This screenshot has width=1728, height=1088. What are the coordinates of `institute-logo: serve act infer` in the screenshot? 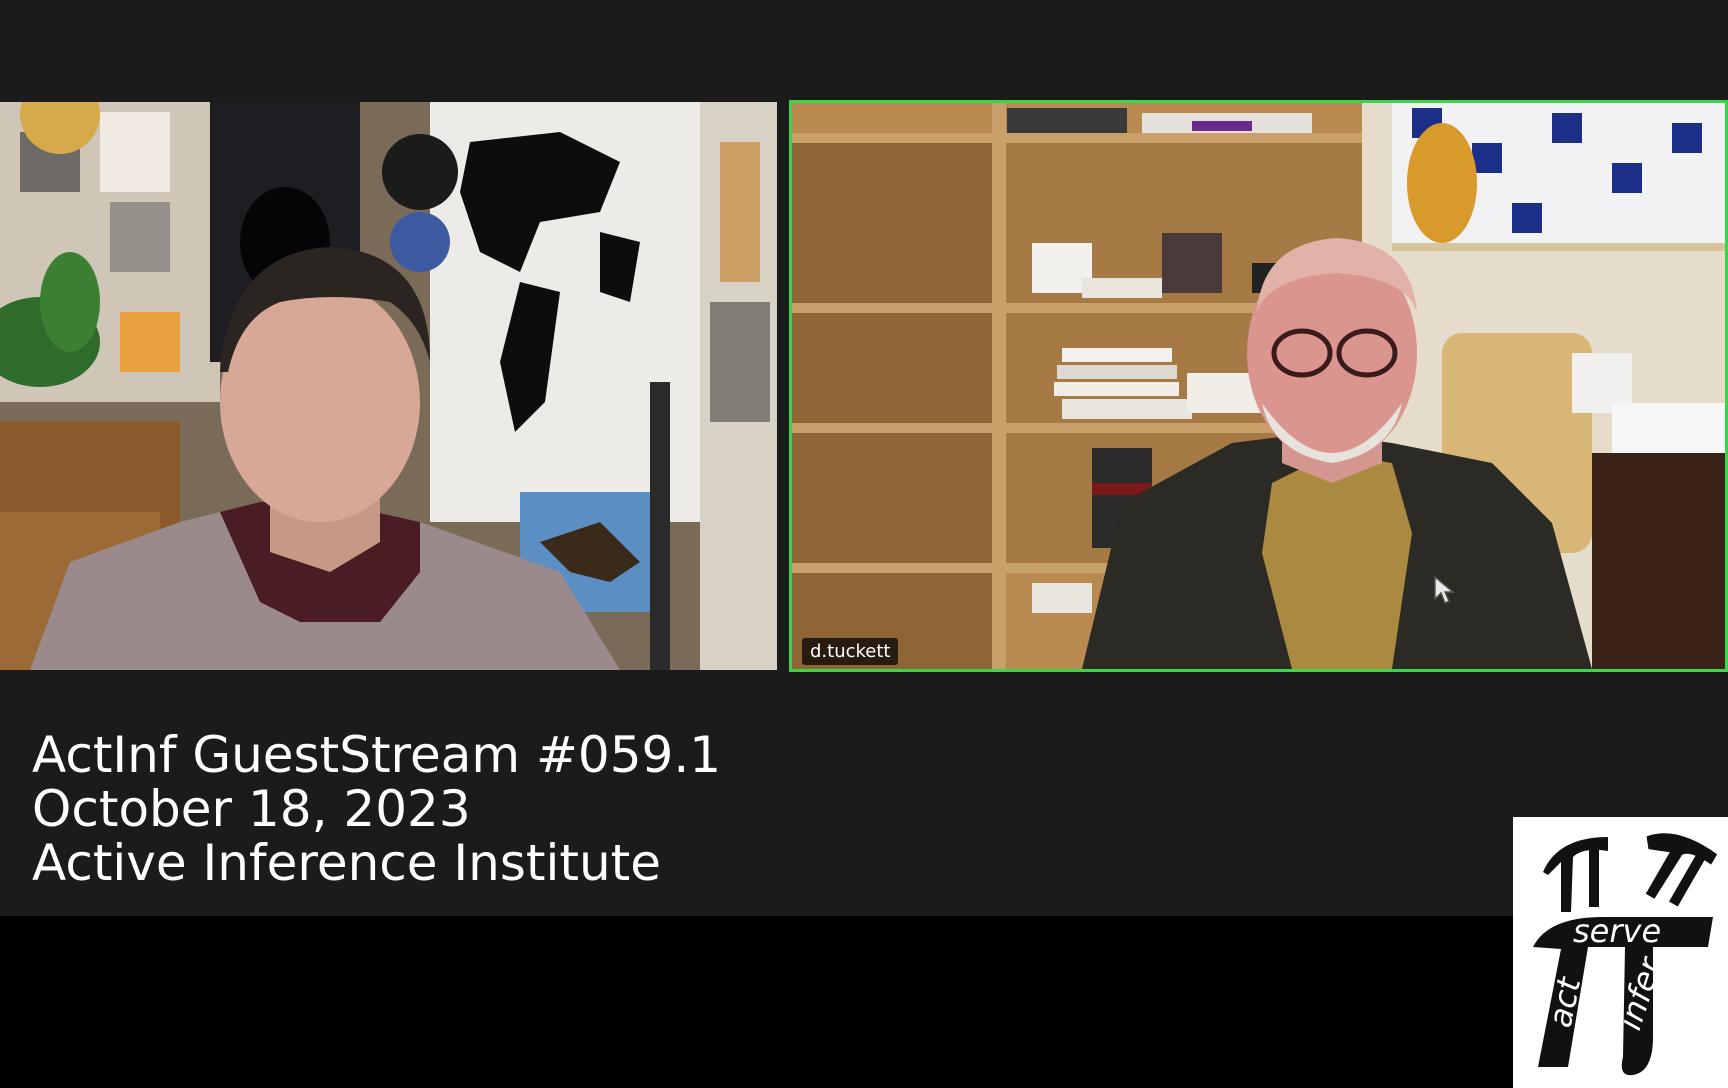 It's located at (1620, 952).